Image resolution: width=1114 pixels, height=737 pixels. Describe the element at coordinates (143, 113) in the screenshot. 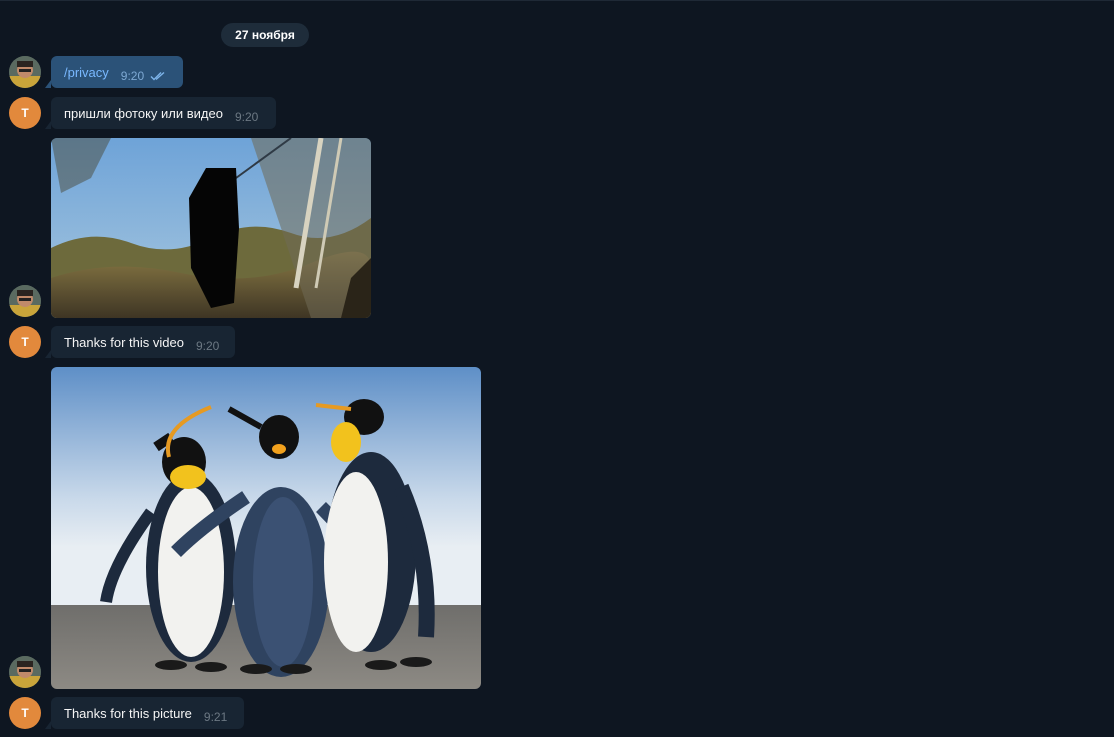

I see `message-text: пришли фотоку или видео` at that location.